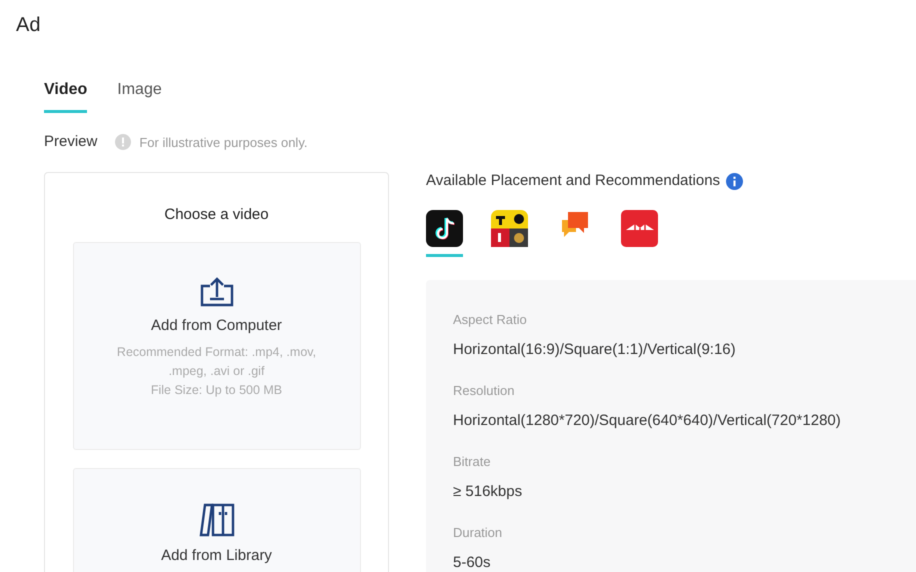 The height and width of the screenshot is (572, 916). I want to click on spec-label: Duration, so click(478, 533).